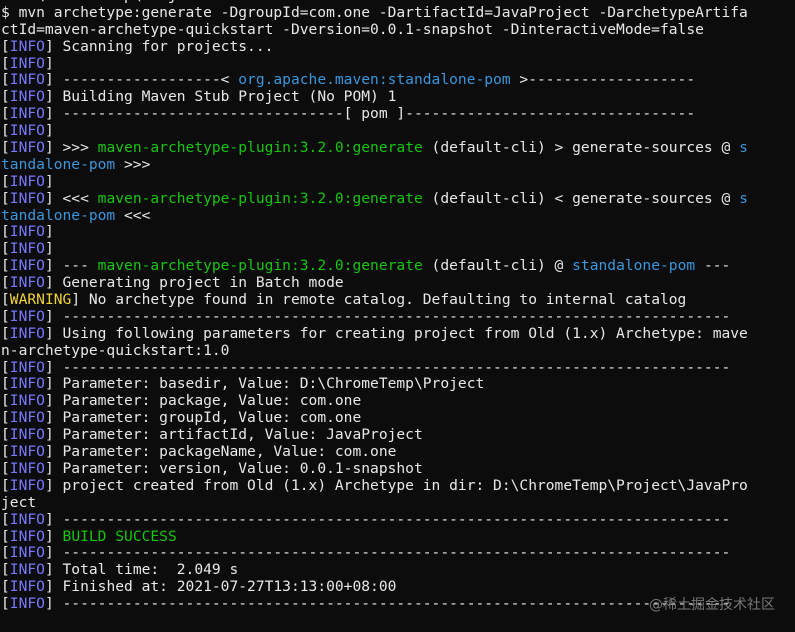  Describe the element at coordinates (603, 80) in the screenshot. I see `line-text: >-------------------` at that location.